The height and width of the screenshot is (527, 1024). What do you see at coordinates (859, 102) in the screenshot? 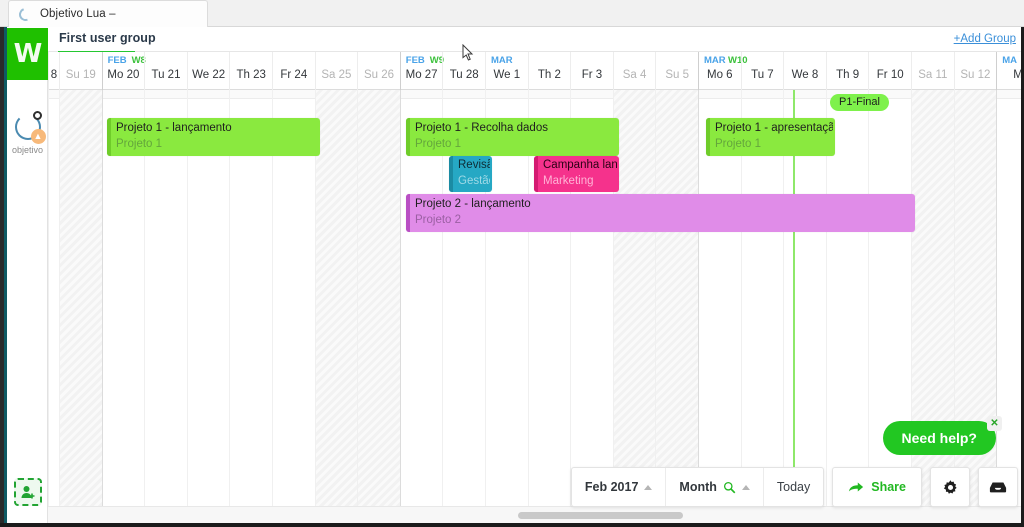
I see `milestone-chip: P1-Final` at bounding box center [859, 102].